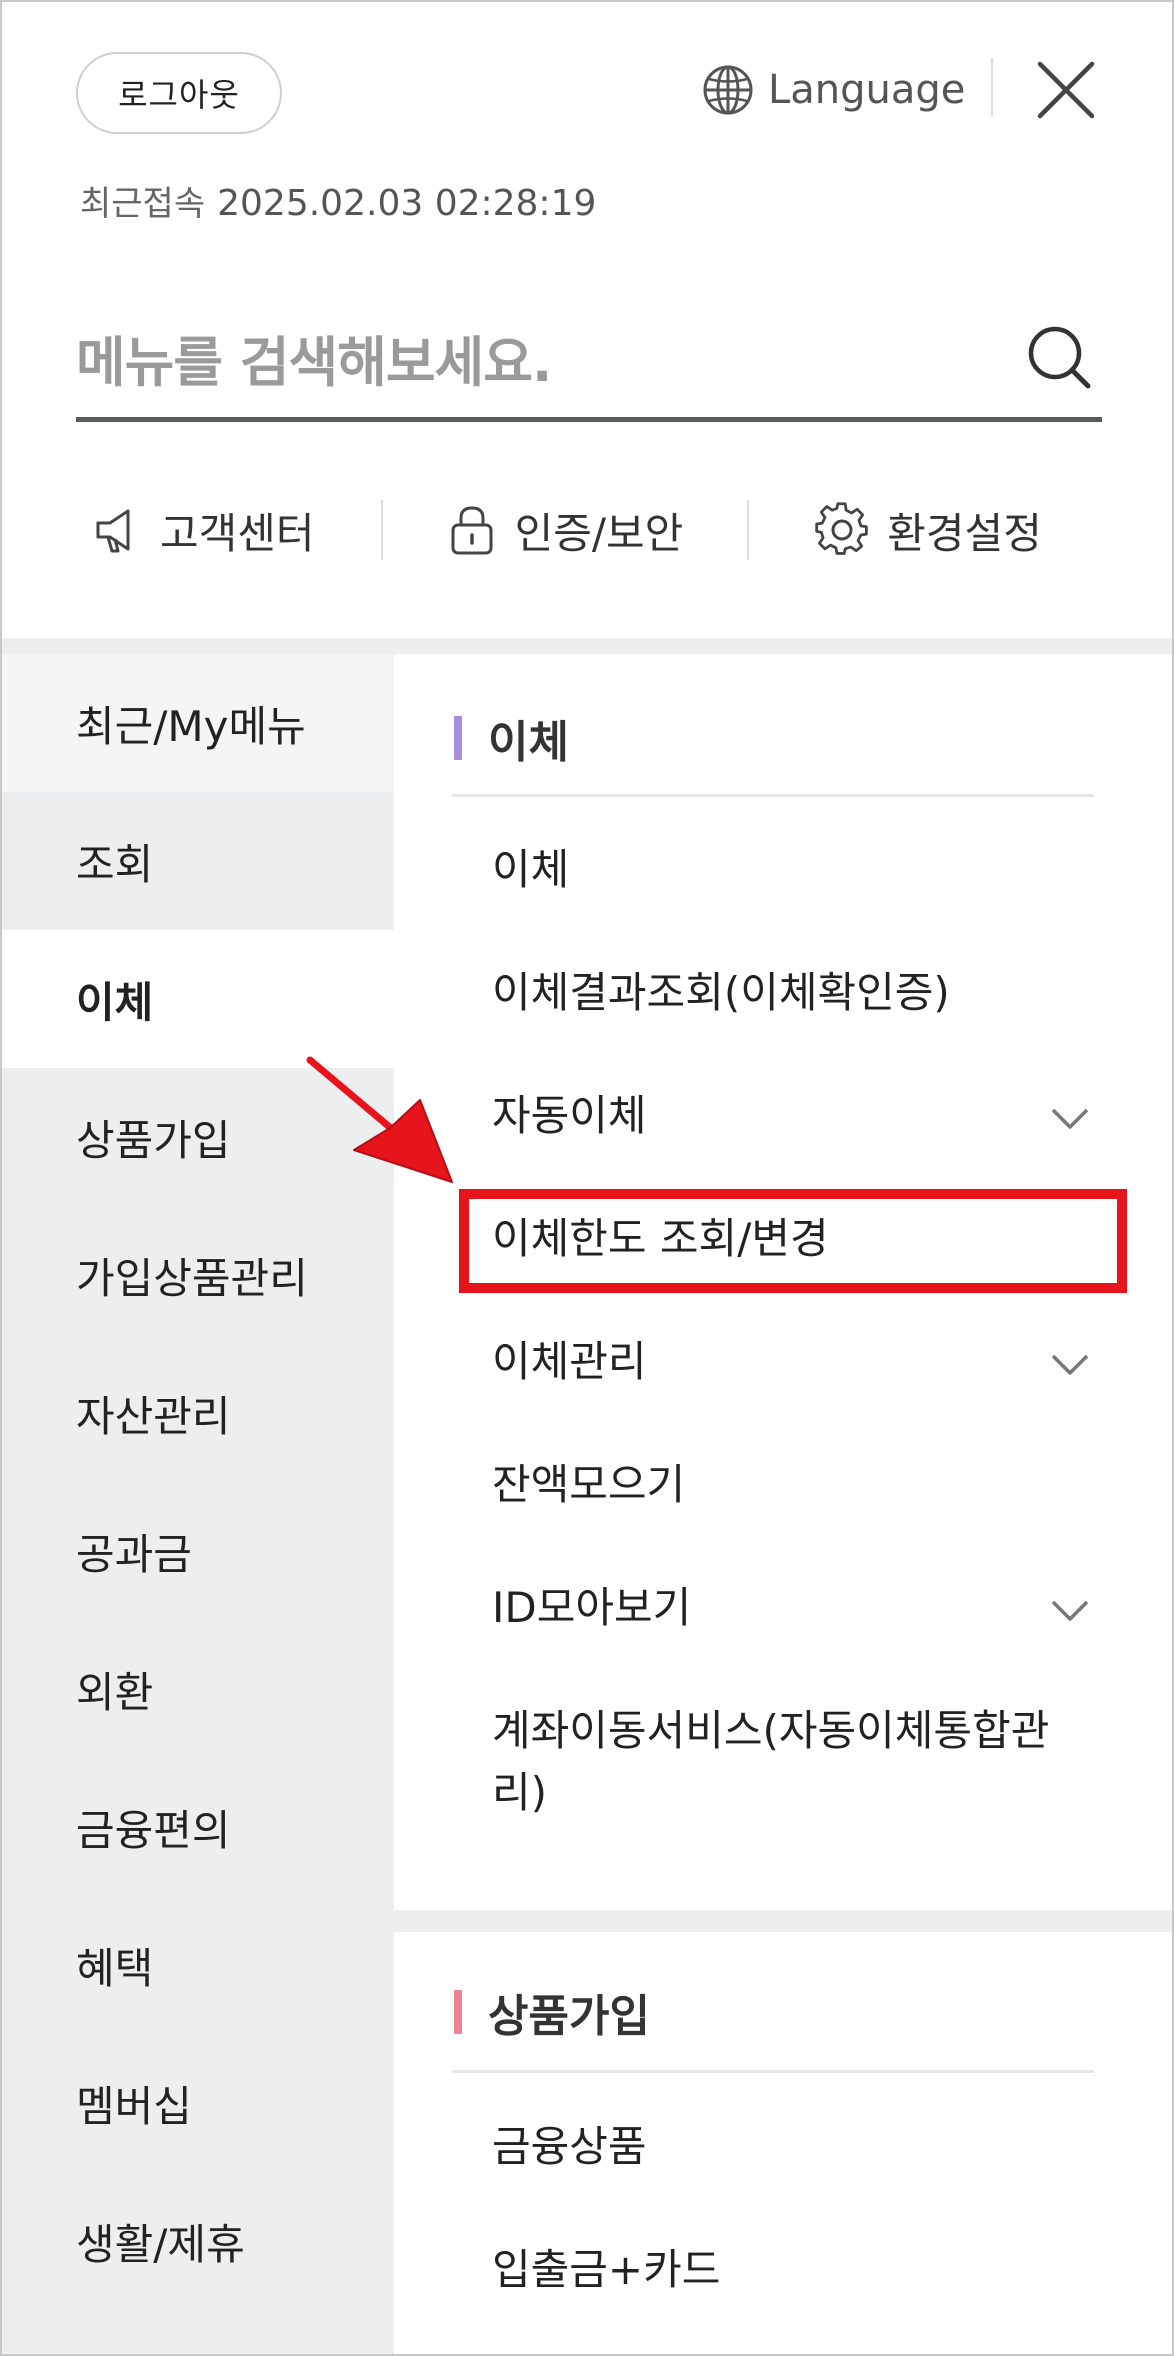 The image size is (1174, 2356). I want to click on lock-icon, so click(472, 530).